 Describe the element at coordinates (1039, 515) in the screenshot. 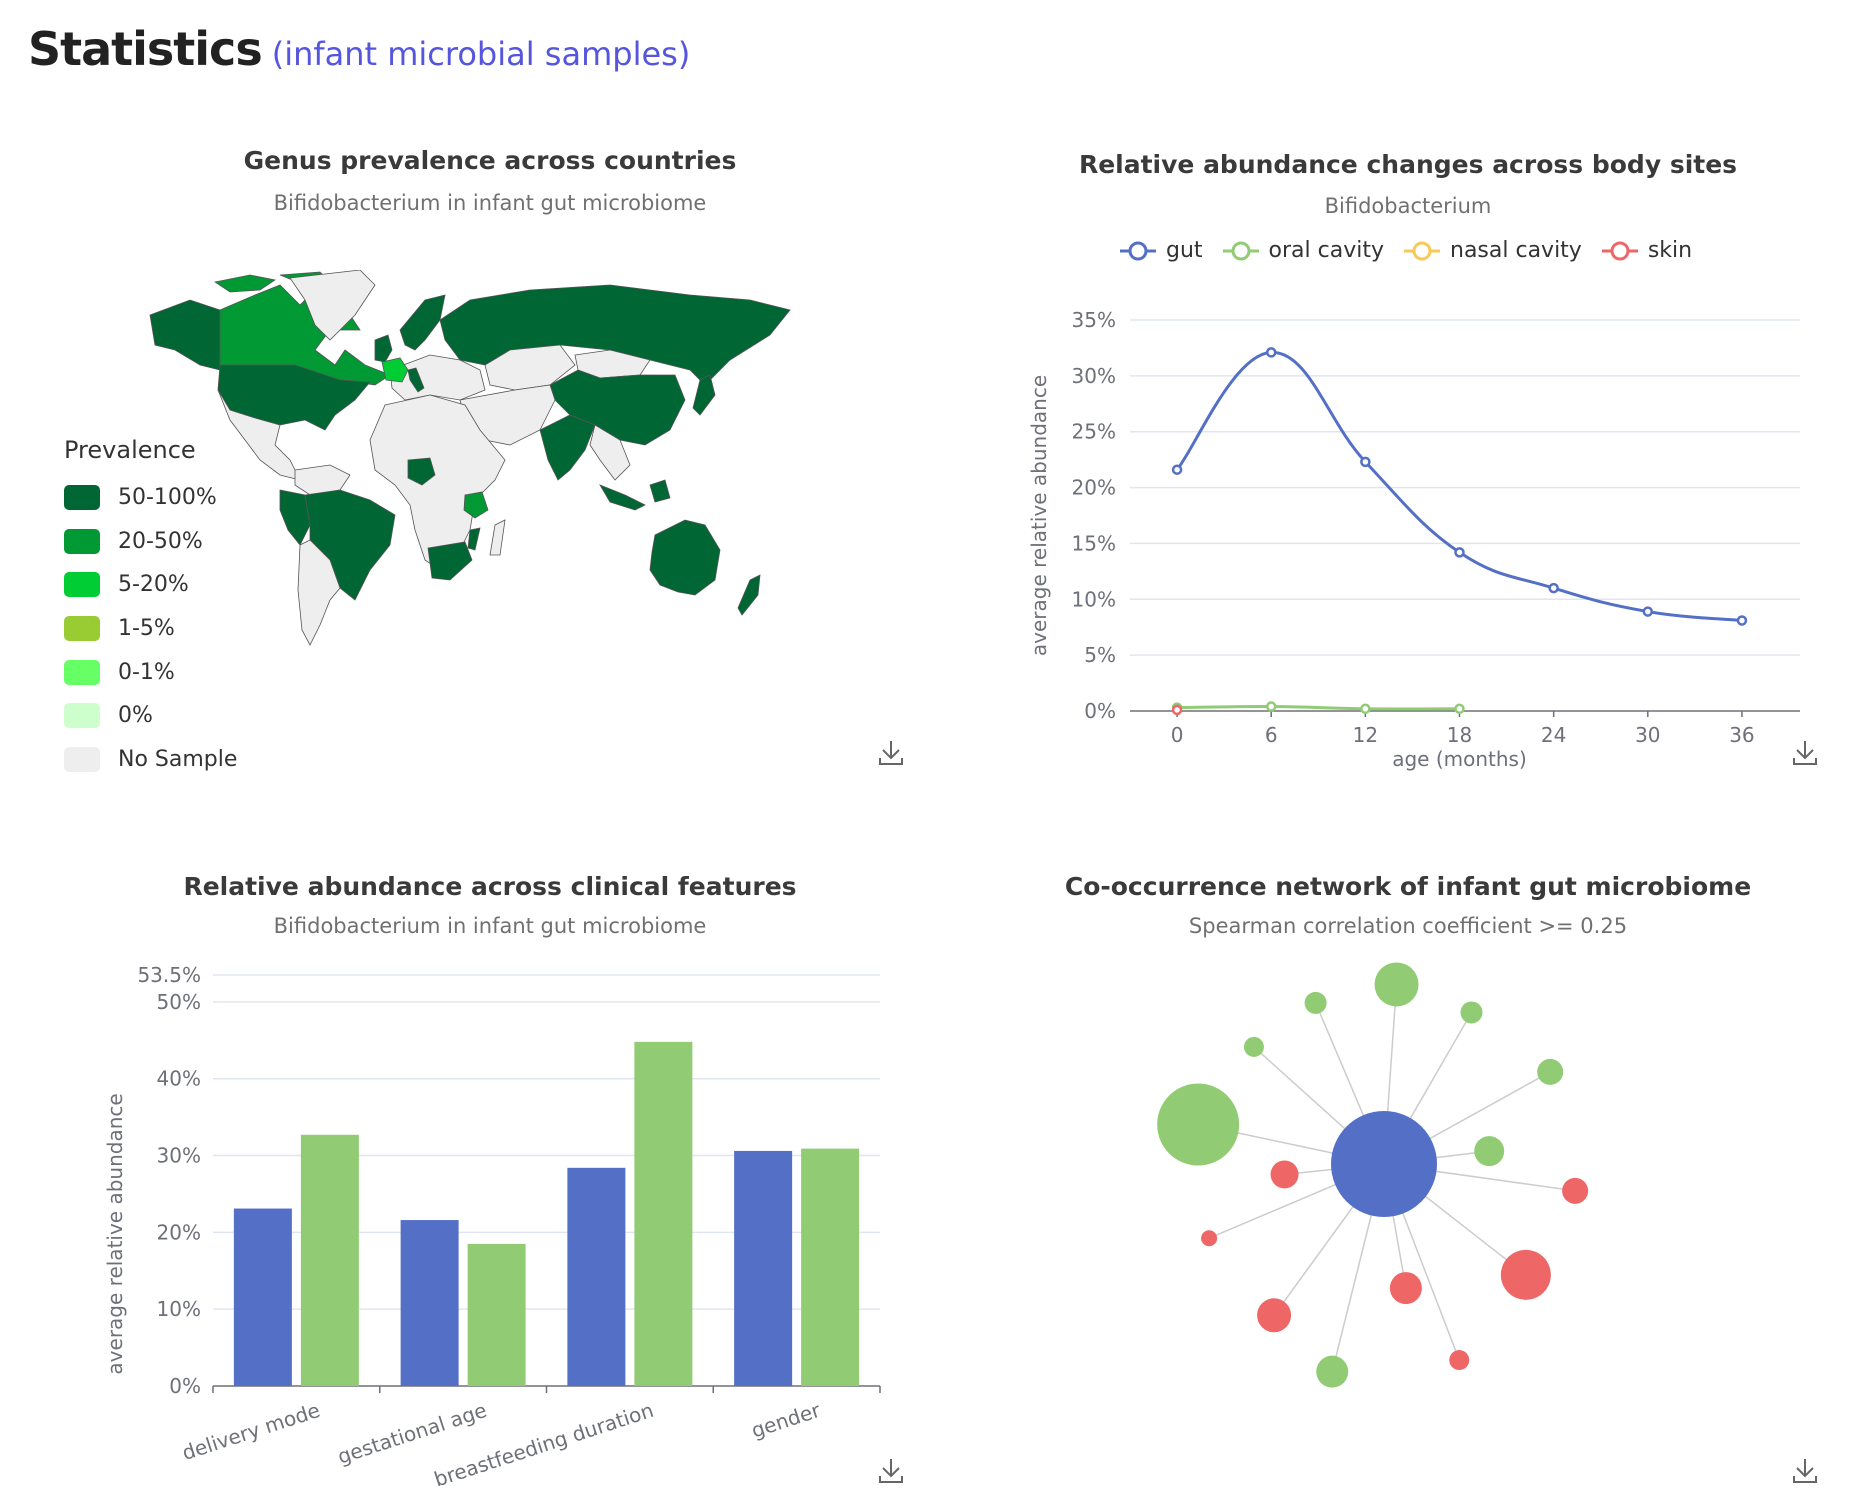

I see `y-axis-label: average relative abundance` at that location.